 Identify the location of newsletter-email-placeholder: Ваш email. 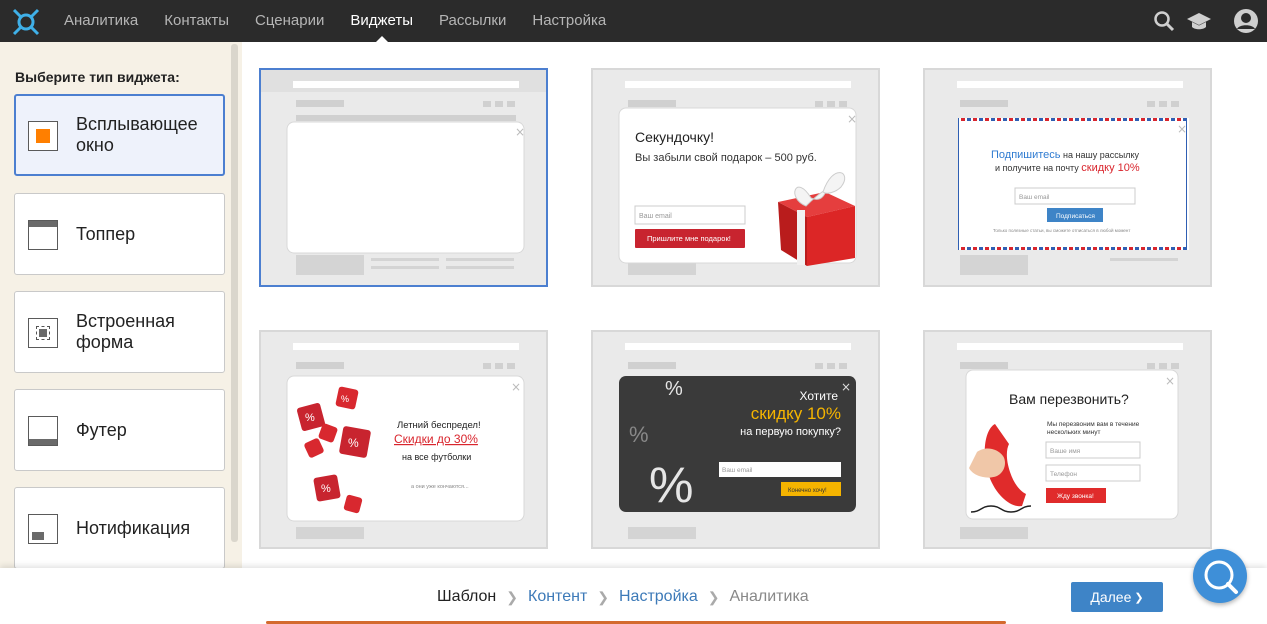
(1034, 197).